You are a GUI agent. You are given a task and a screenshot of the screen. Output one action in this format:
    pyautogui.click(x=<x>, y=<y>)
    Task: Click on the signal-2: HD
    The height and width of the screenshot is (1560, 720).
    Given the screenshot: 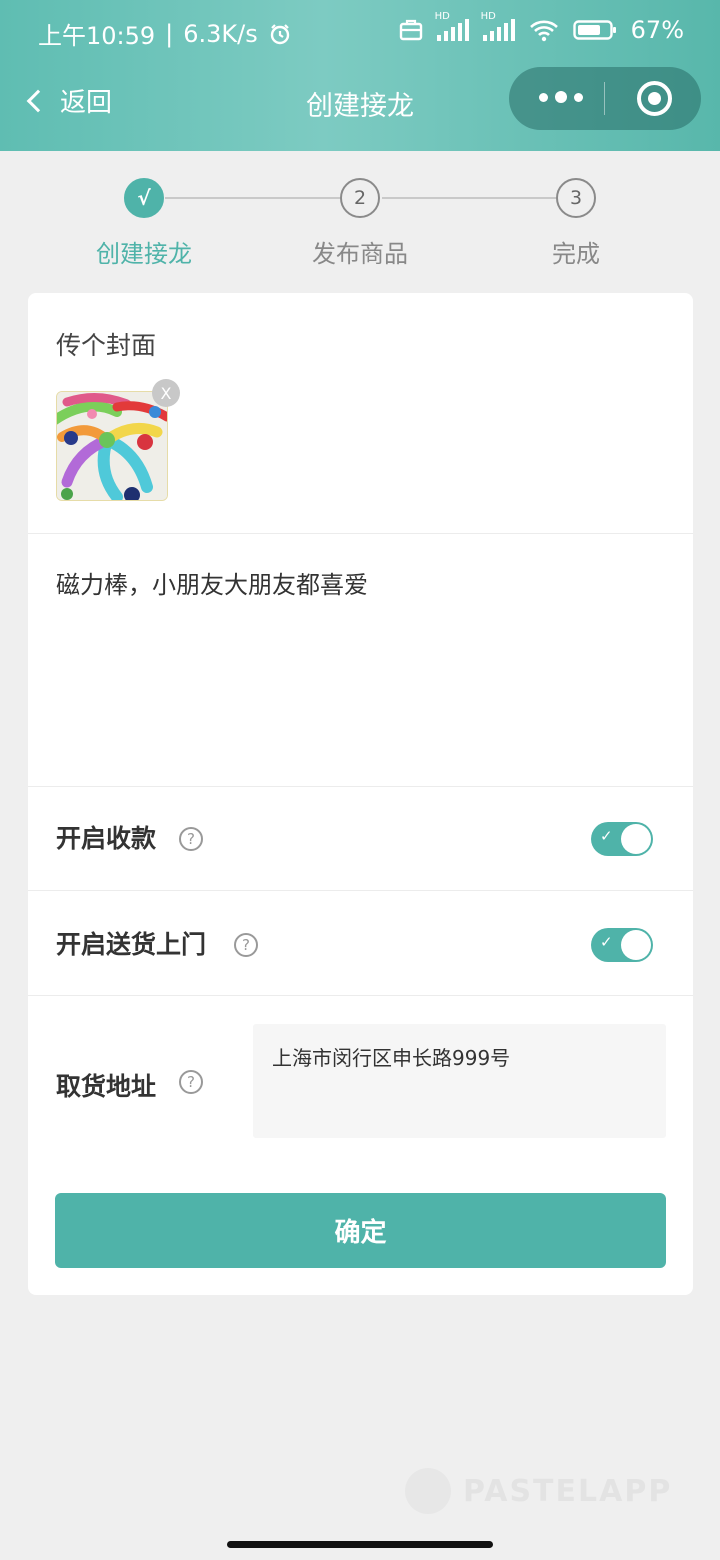 What is the action you would take?
    pyautogui.click(x=498, y=26)
    